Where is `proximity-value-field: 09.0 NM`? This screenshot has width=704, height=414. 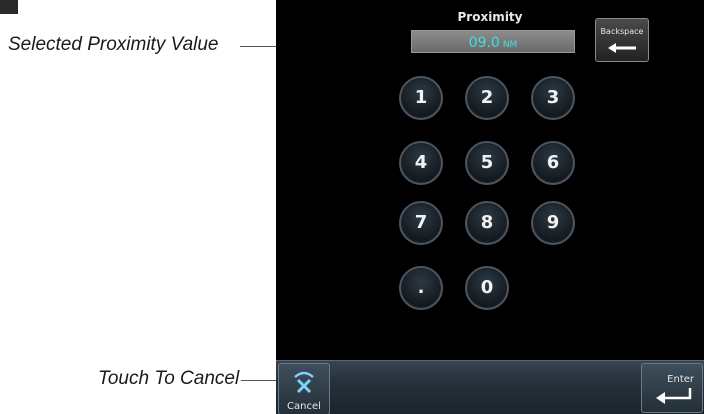 proximity-value-field: 09.0 NM is located at coordinates (493, 41).